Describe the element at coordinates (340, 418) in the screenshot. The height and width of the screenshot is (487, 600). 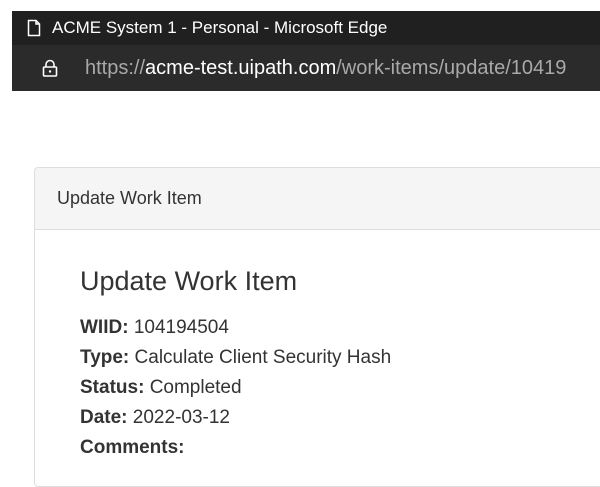
I see `date-row: Date: 2022-03-12` at that location.